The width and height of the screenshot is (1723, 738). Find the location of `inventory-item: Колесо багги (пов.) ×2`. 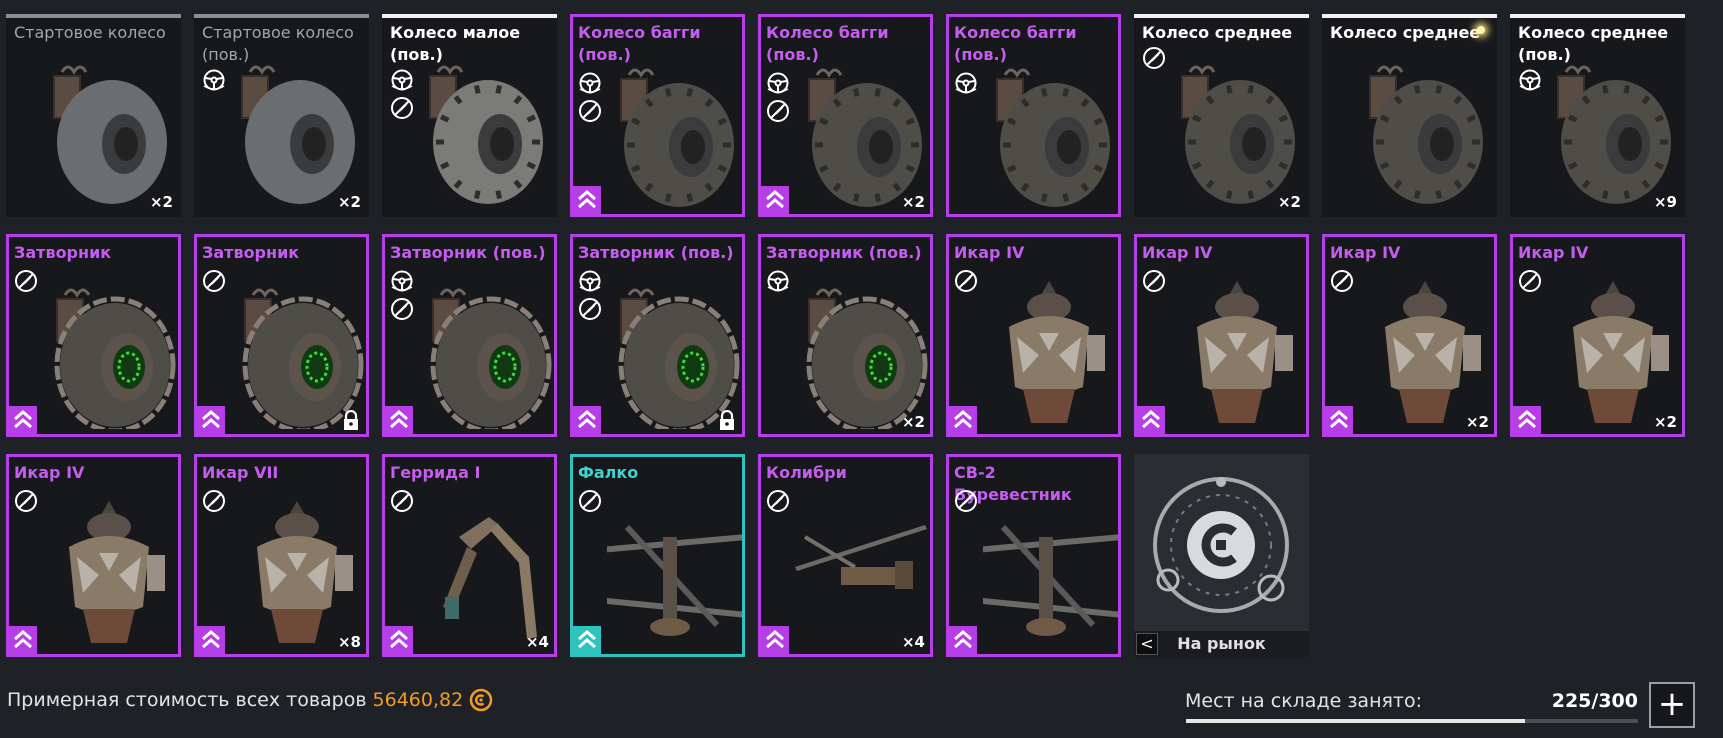

inventory-item: Колесо багги (пов.) ×2 is located at coordinates (845, 115).